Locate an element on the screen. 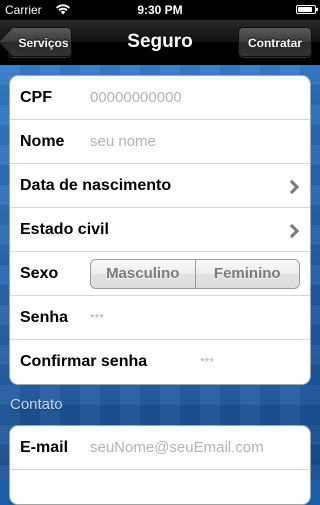 The height and width of the screenshot is (505, 320). sexo-label: Sexo is located at coordinates (39, 273).